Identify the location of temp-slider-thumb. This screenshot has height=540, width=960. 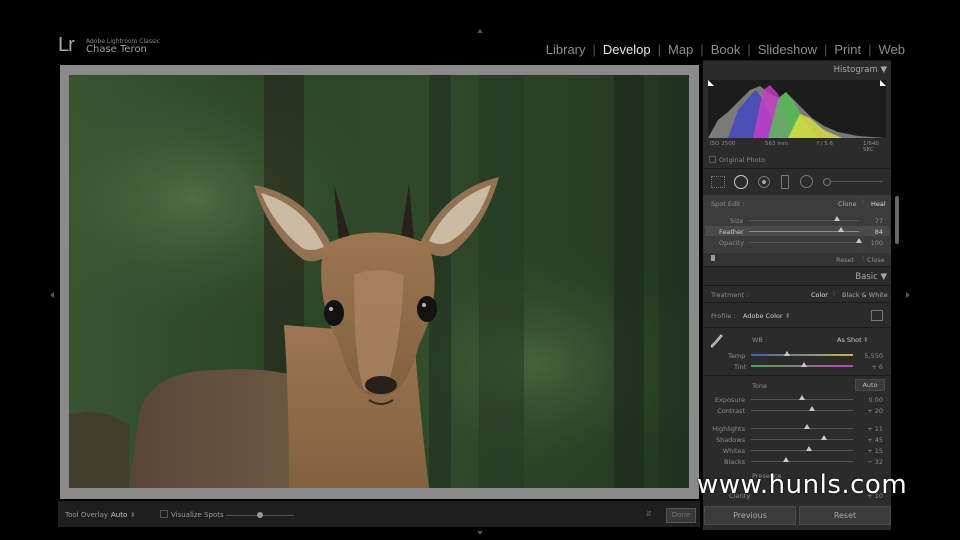
(786, 353).